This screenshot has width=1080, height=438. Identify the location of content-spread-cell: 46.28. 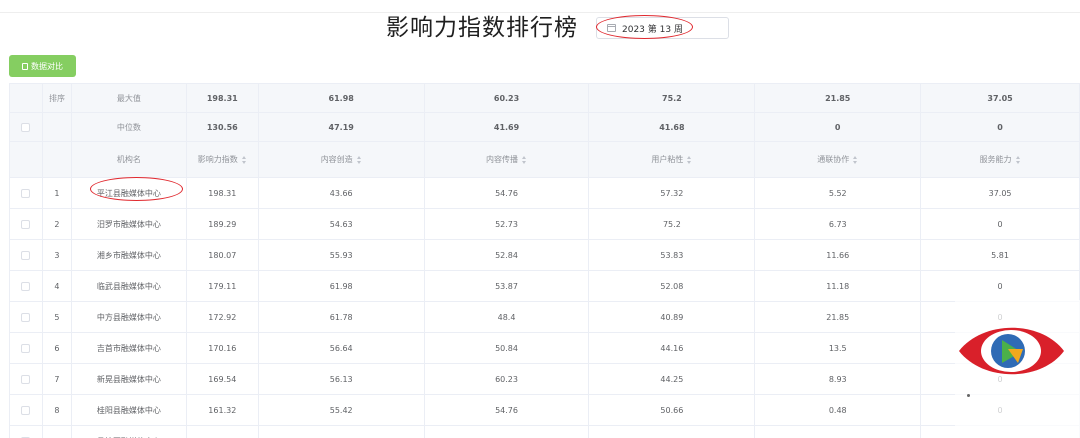
(507, 432).